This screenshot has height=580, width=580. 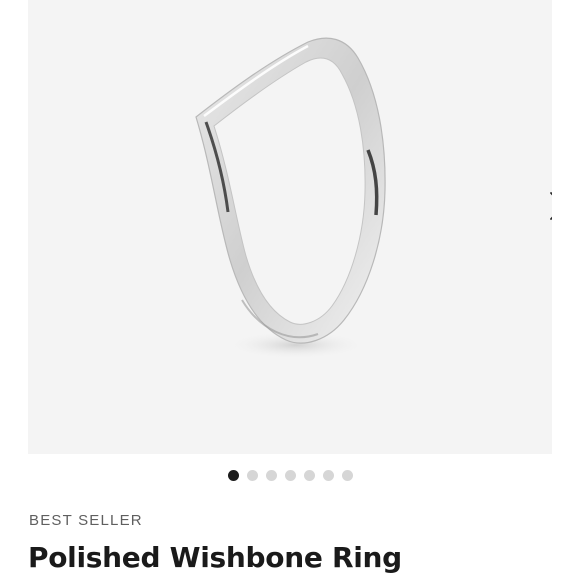 I want to click on best-seller-badge: BEST SELLER, so click(x=86, y=520).